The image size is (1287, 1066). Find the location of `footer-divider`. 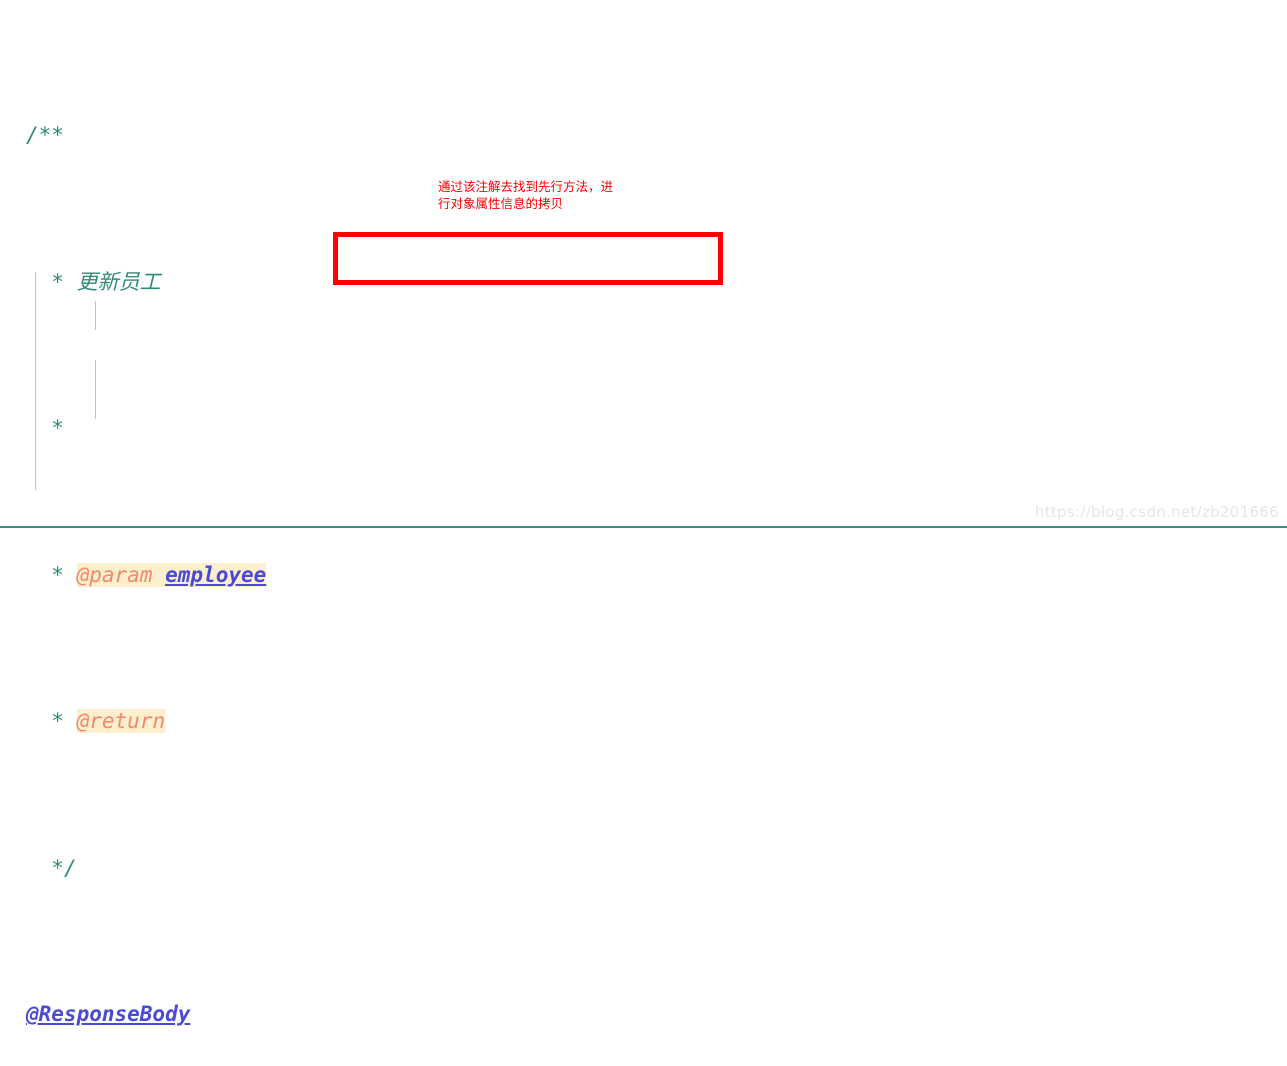

footer-divider is located at coordinates (643, 527).